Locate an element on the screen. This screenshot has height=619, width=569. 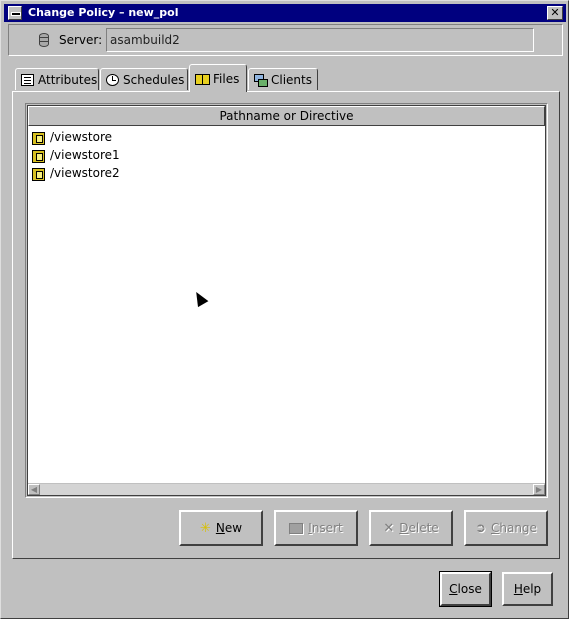
delete-button: ✕ Delete is located at coordinates (411, 528).